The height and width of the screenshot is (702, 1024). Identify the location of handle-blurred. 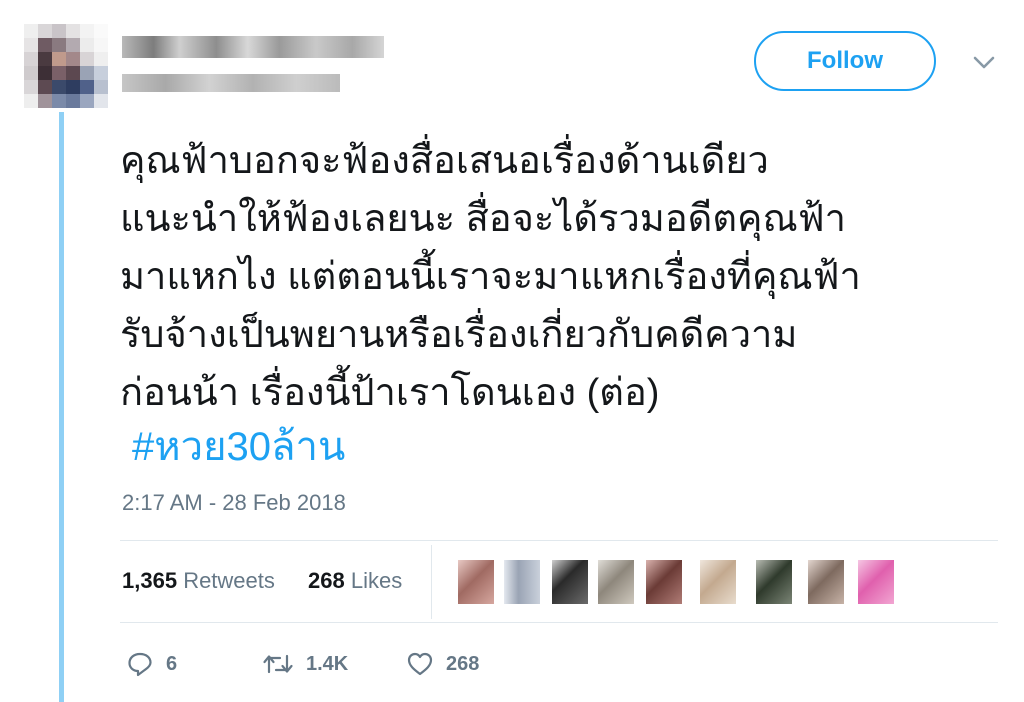
(231, 83).